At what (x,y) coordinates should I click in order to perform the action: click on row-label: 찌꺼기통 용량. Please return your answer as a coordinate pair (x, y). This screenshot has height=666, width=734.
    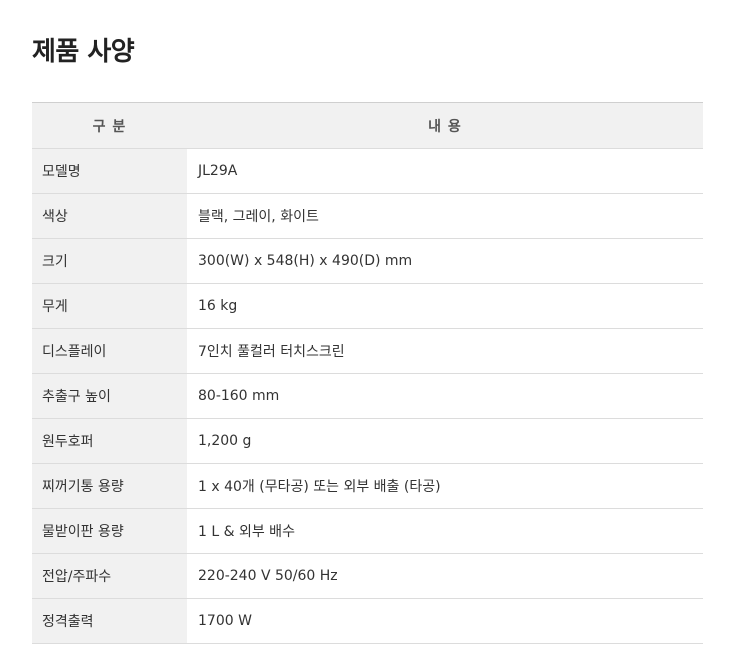
    Looking at the image, I should click on (109, 486).